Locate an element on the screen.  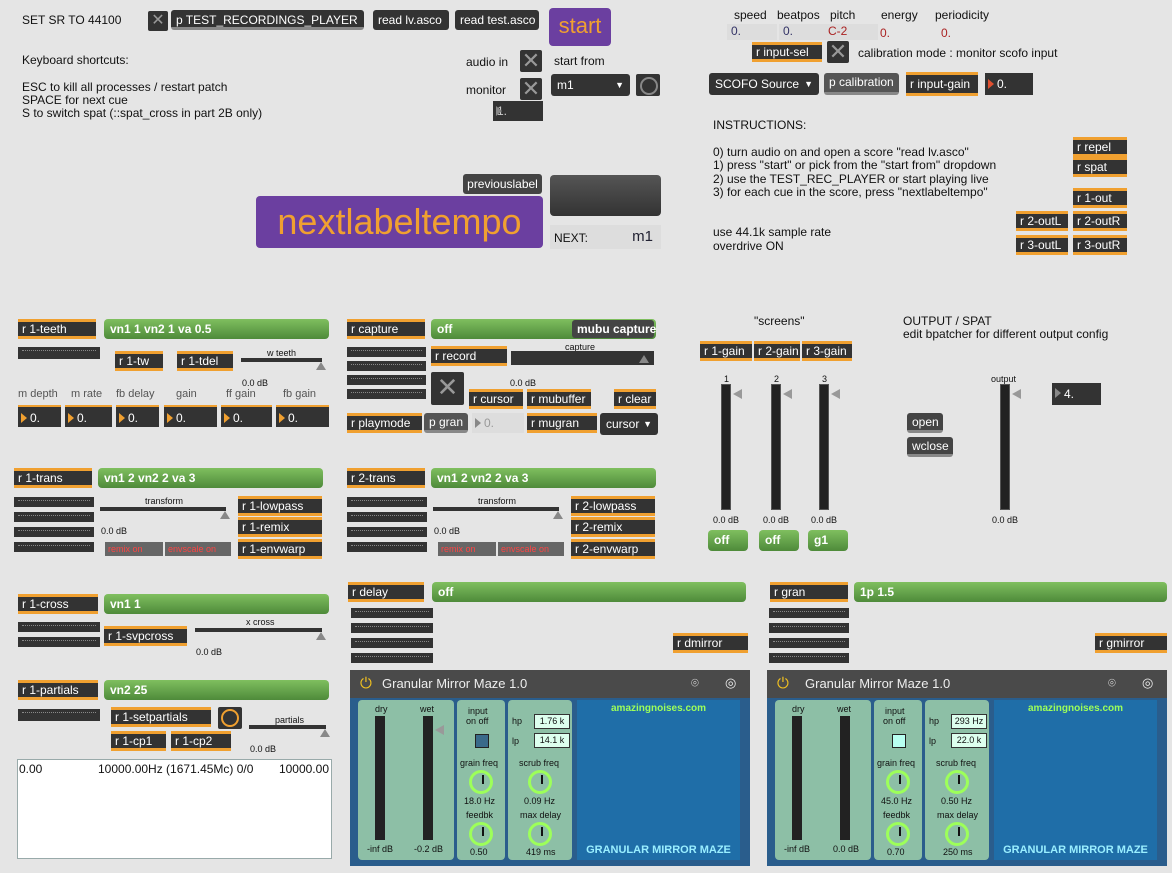
mubu-capture-button: mubu capture is located at coordinates (614, 329).